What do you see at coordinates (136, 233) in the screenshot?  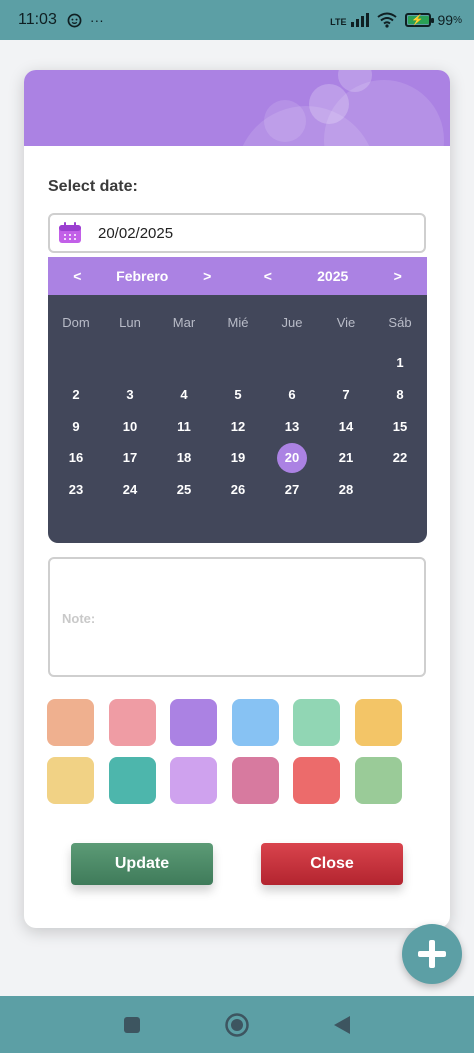 I see `date-value: 20/02/2025` at bounding box center [136, 233].